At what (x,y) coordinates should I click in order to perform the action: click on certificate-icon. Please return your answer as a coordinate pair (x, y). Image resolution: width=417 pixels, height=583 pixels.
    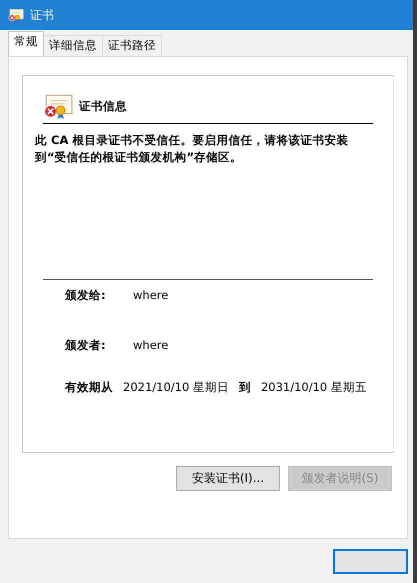
    Looking at the image, I should click on (16, 15).